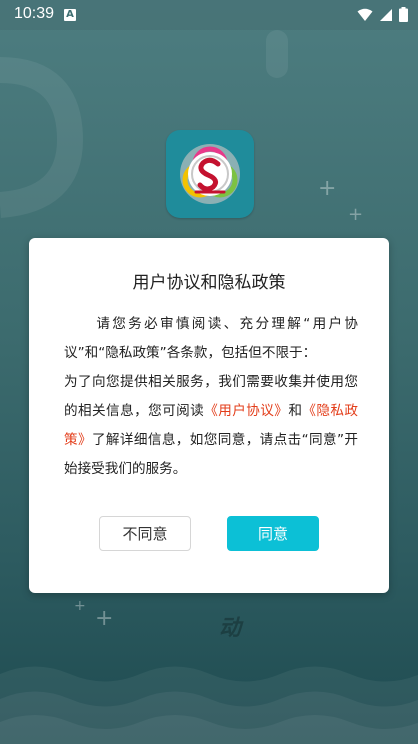  What do you see at coordinates (403, 14) in the screenshot?
I see `battery-icon` at bounding box center [403, 14].